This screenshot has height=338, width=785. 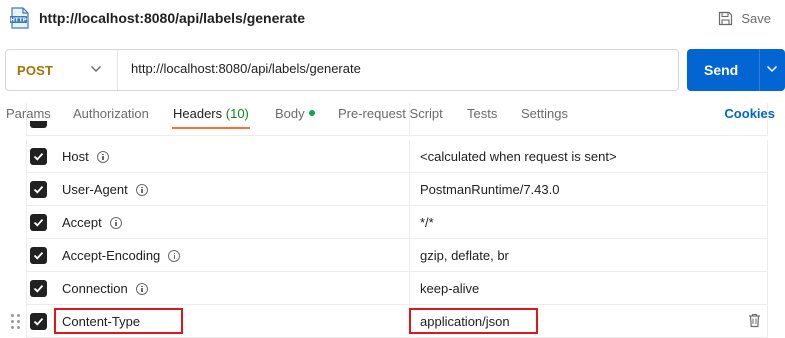 I want to click on url-bar: POST, so click(x=342, y=70).